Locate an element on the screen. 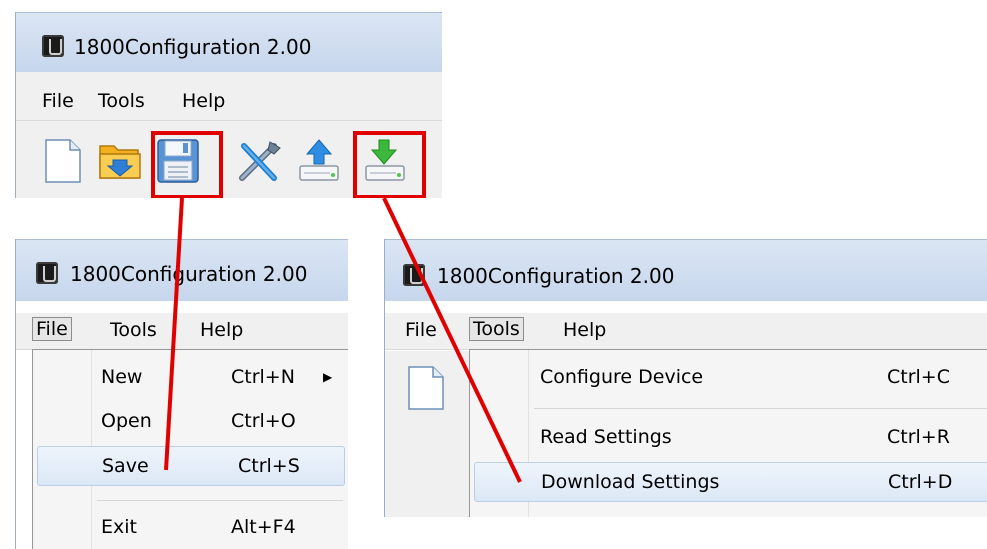  menu-item-configure-device: Configure Device Ctrl+C is located at coordinates (728, 378).